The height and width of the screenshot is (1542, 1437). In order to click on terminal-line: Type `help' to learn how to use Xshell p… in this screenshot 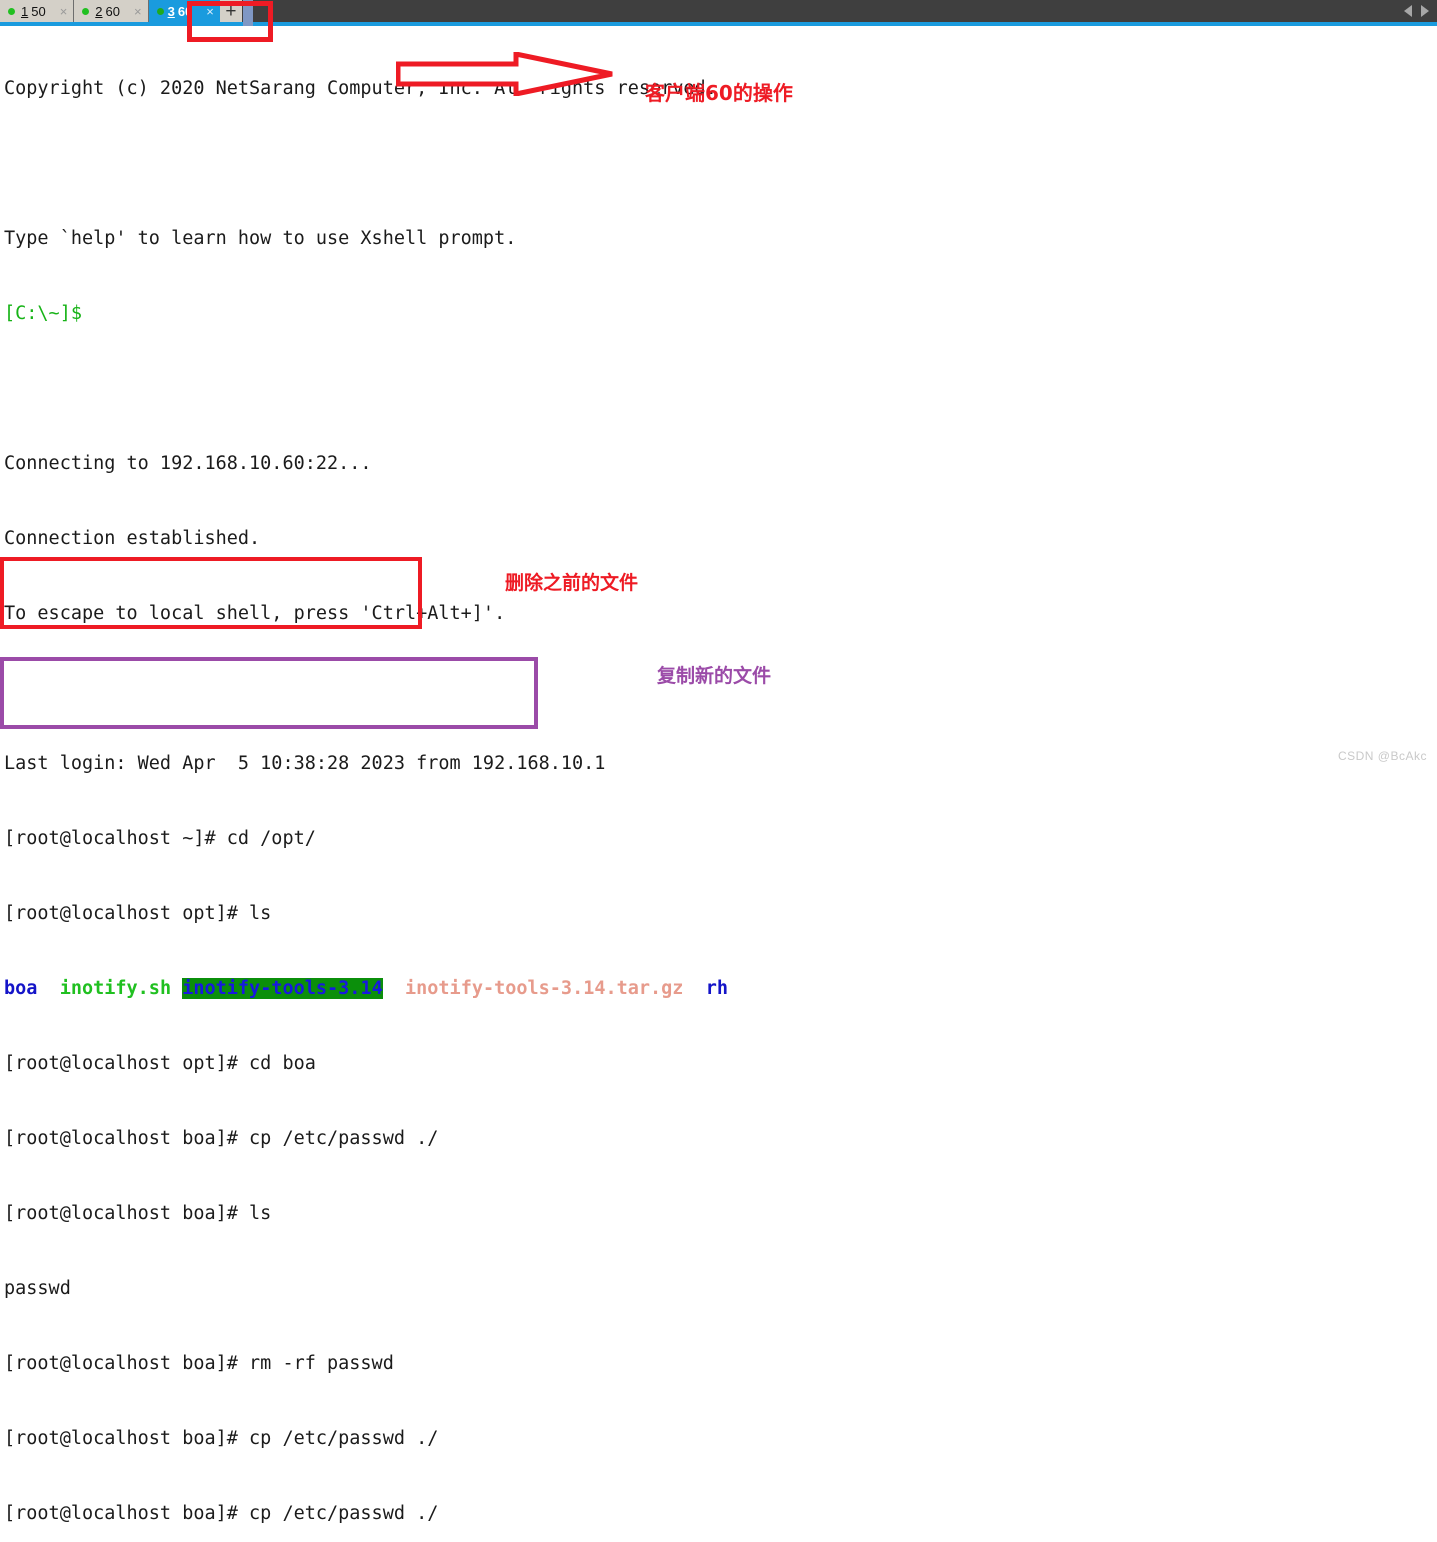, I will do `click(260, 238)`.